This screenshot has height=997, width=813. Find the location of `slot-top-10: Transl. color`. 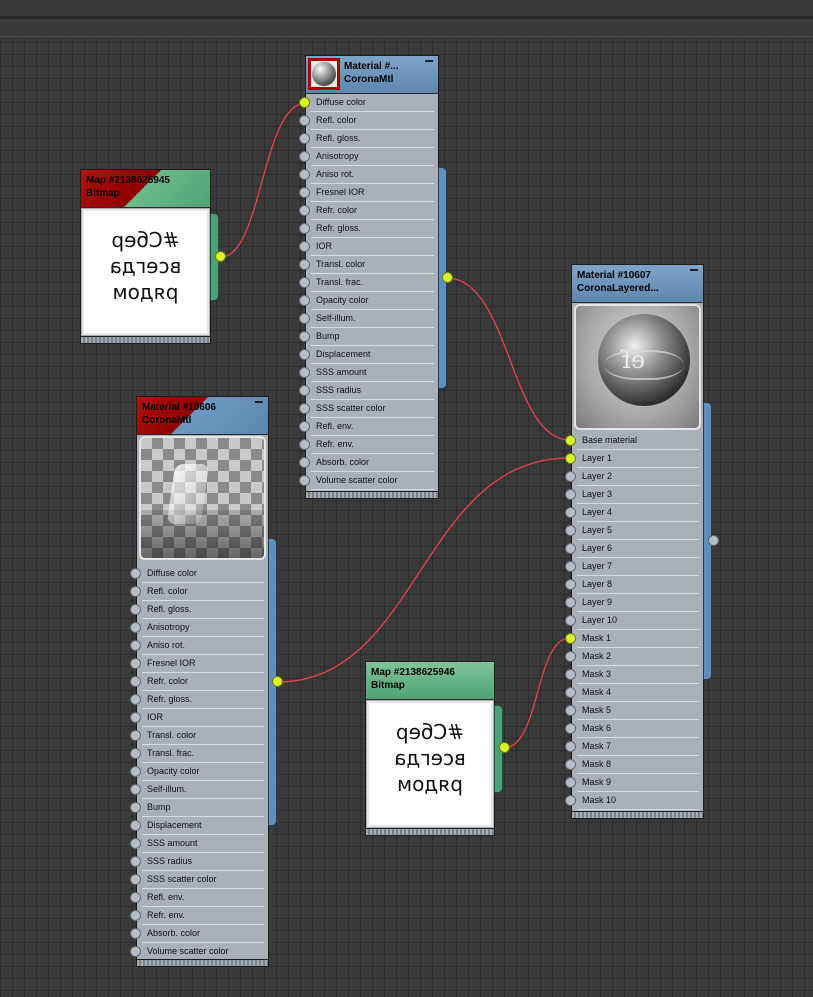

slot-top-10: Transl. color is located at coordinates (368, 265).